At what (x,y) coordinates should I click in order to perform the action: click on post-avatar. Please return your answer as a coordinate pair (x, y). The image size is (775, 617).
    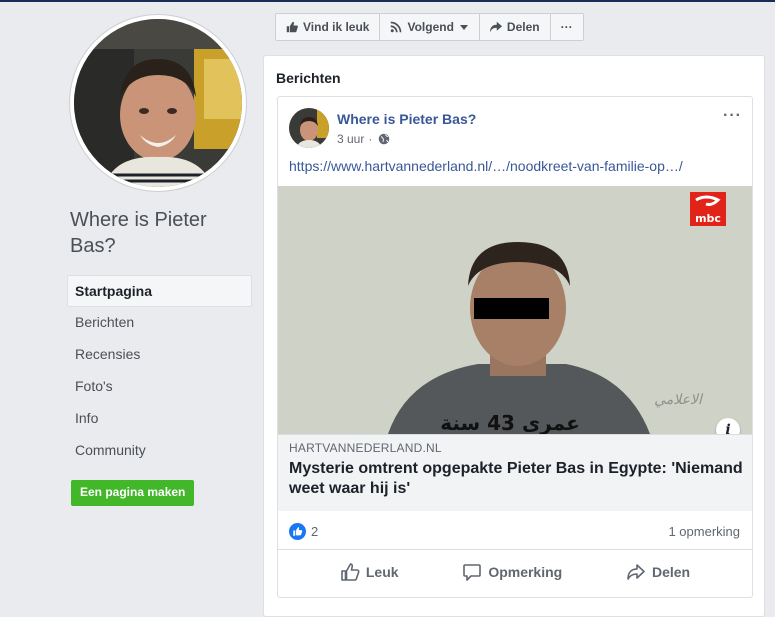
    Looking at the image, I should click on (309, 128).